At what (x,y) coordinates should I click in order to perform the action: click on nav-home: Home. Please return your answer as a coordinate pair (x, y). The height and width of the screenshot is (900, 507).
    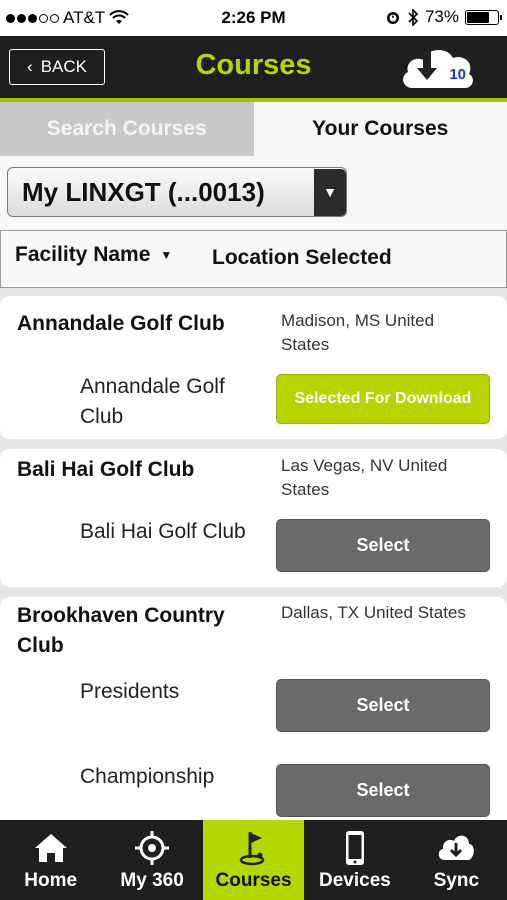
    Looking at the image, I should click on (50, 860).